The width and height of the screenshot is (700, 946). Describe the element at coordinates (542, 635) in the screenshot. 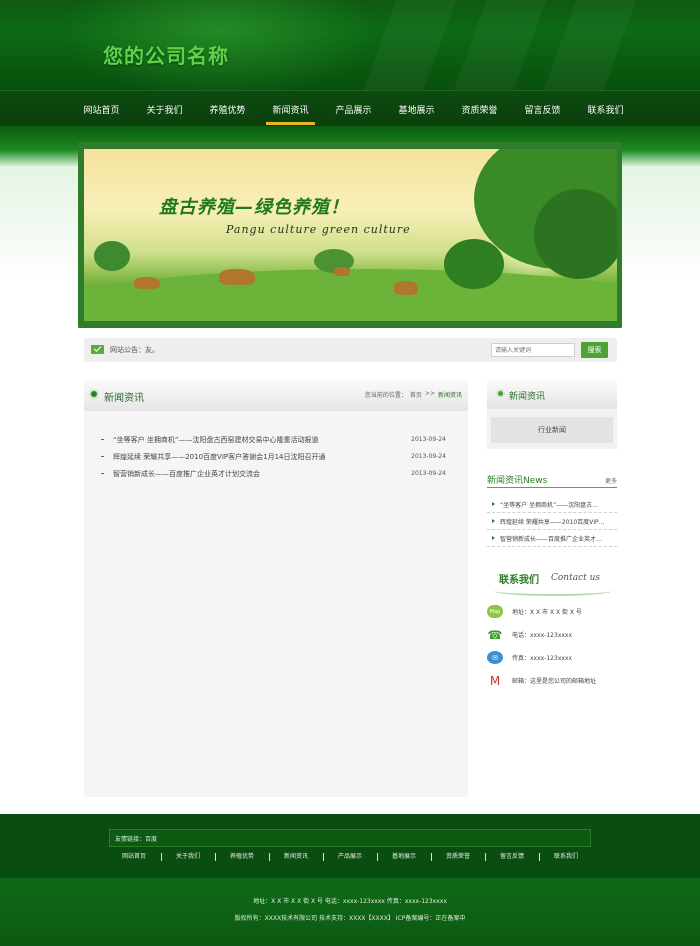

I see `contact-text: 电话：xxxx-123xxxx` at that location.